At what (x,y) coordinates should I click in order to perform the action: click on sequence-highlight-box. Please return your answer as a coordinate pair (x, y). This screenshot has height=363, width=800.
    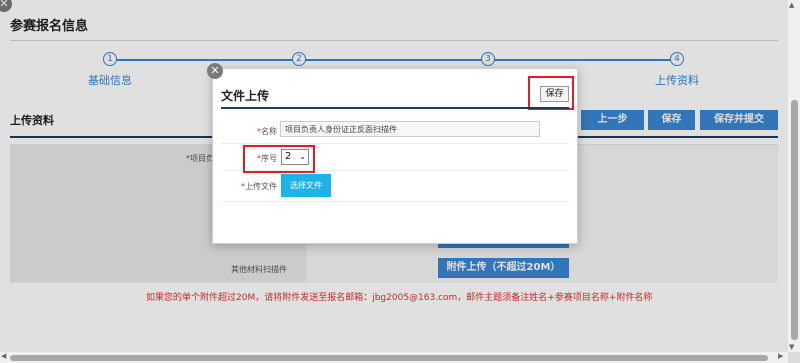
    Looking at the image, I should click on (279, 159).